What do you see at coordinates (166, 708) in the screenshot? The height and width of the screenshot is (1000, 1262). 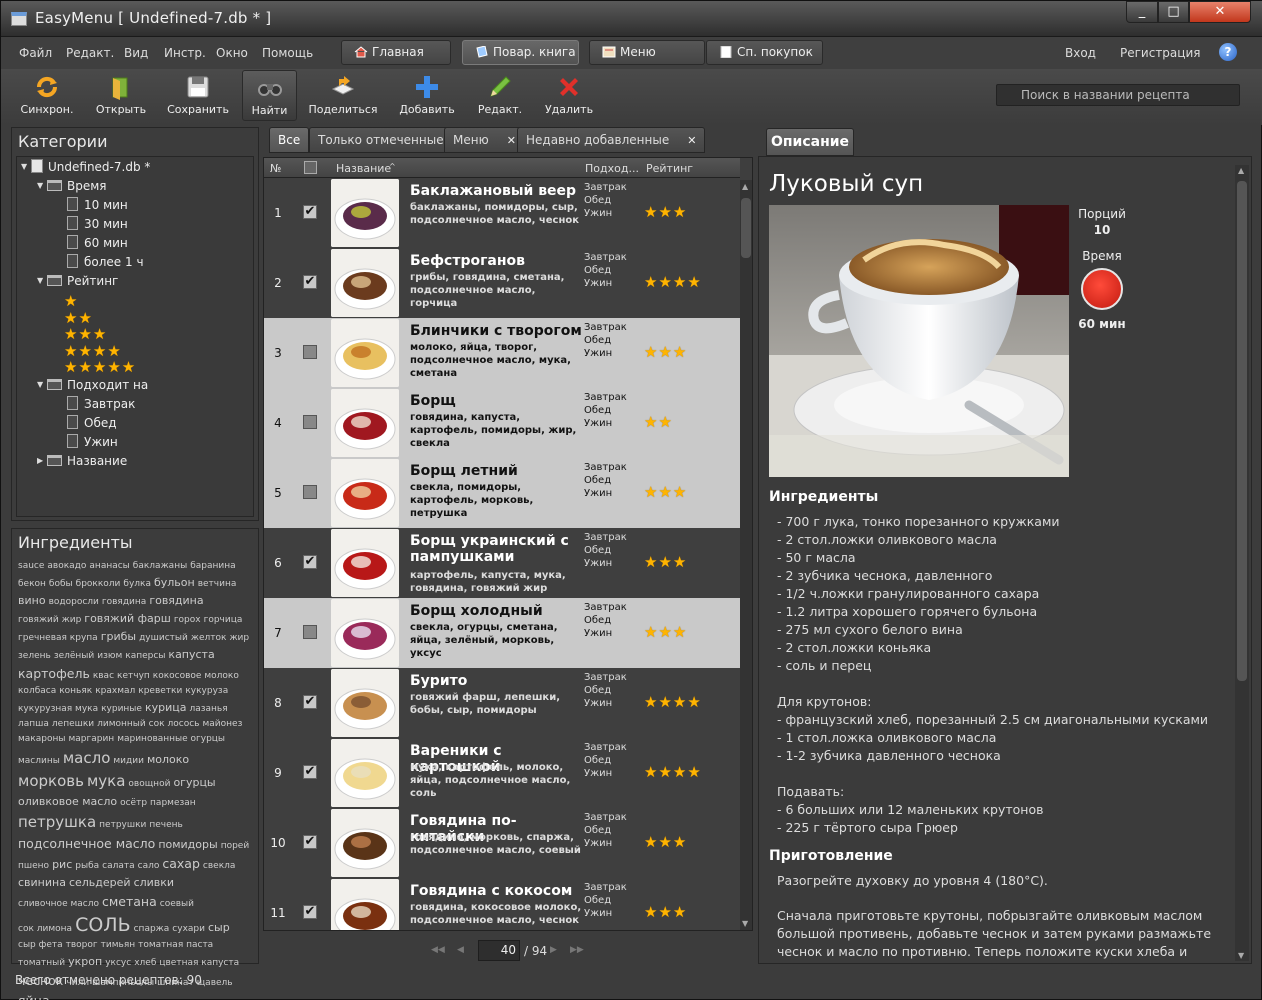 I see `ingredient-tag: курица` at bounding box center [166, 708].